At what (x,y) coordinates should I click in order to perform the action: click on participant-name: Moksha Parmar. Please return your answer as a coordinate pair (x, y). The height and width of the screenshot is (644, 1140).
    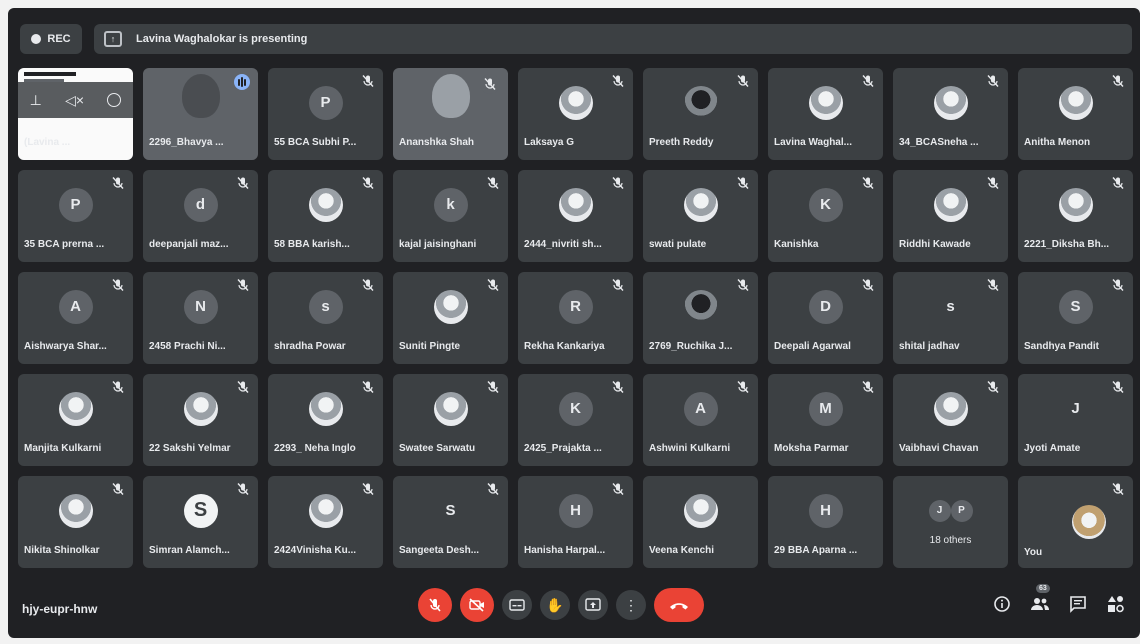
    Looking at the image, I should click on (811, 448).